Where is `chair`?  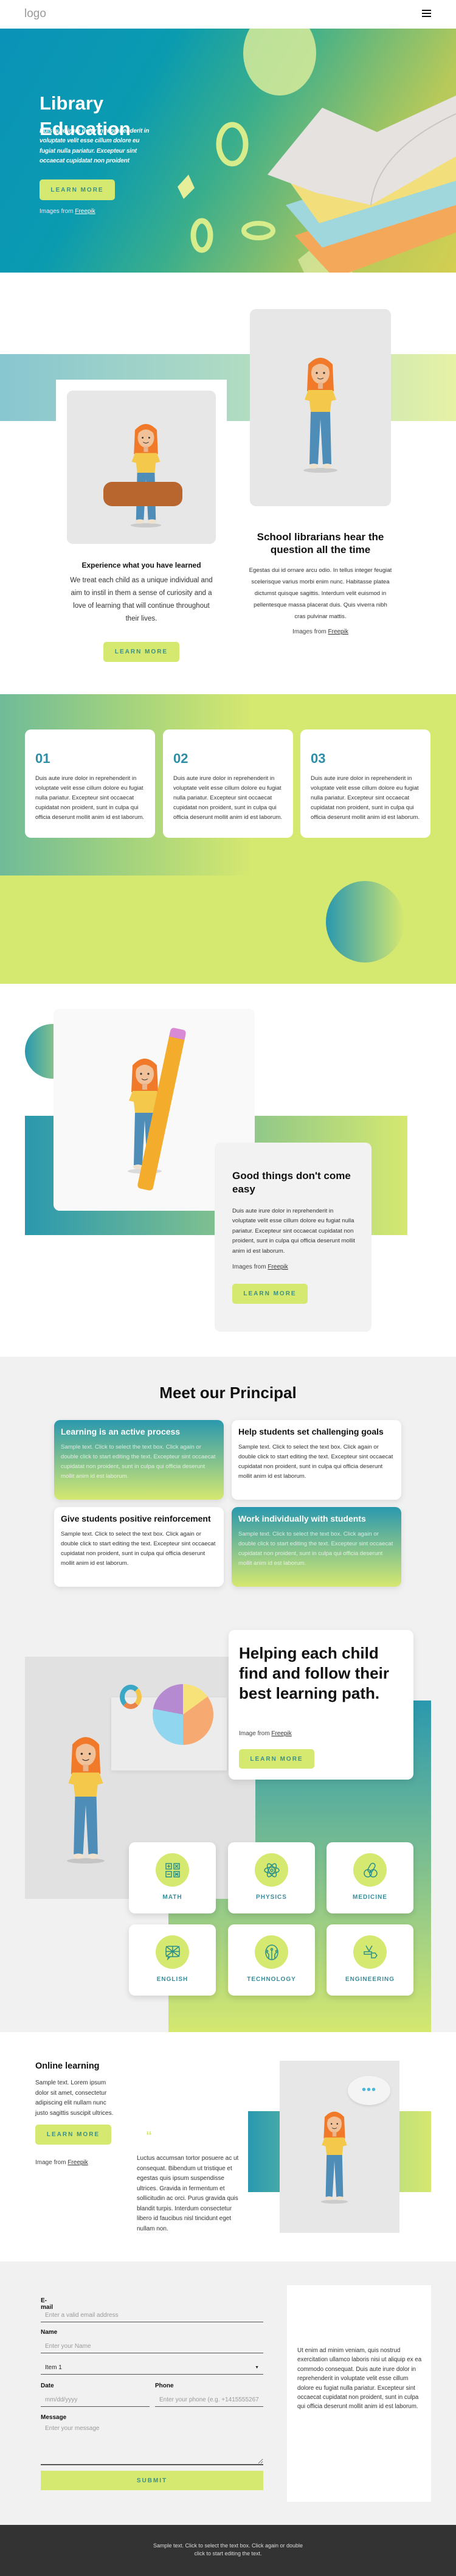 chair is located at coordinates (142, 494).